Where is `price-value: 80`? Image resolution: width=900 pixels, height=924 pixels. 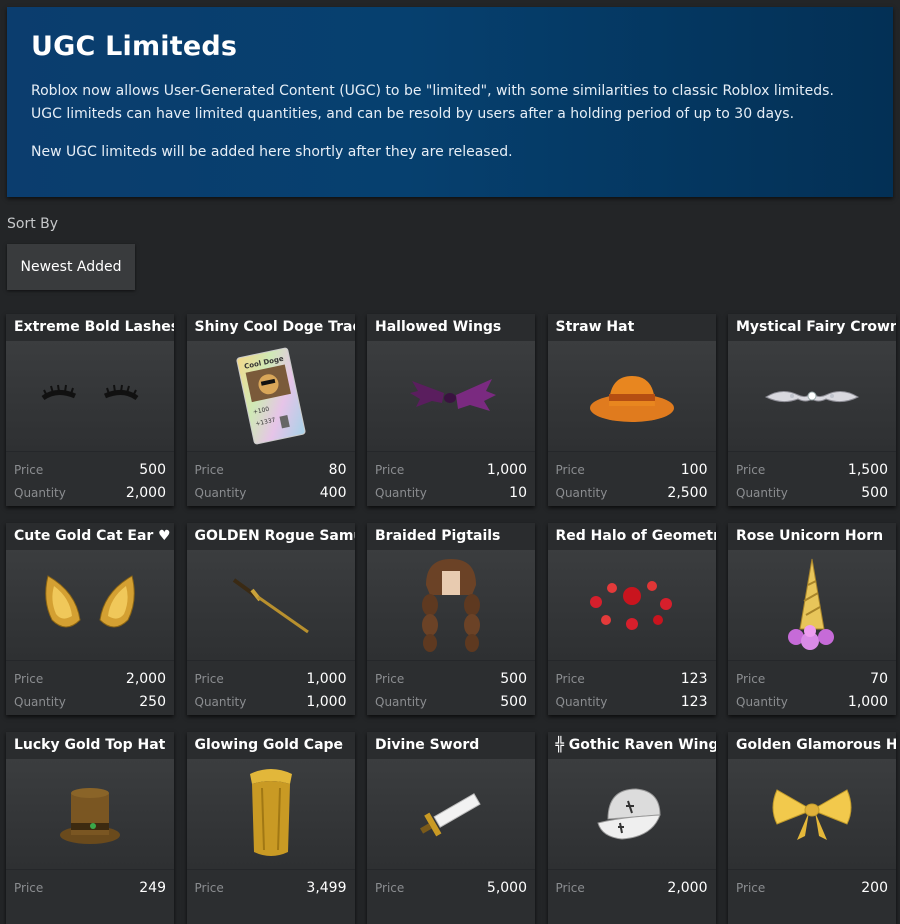
price-value: 80 is located at coordinates (337, 469).